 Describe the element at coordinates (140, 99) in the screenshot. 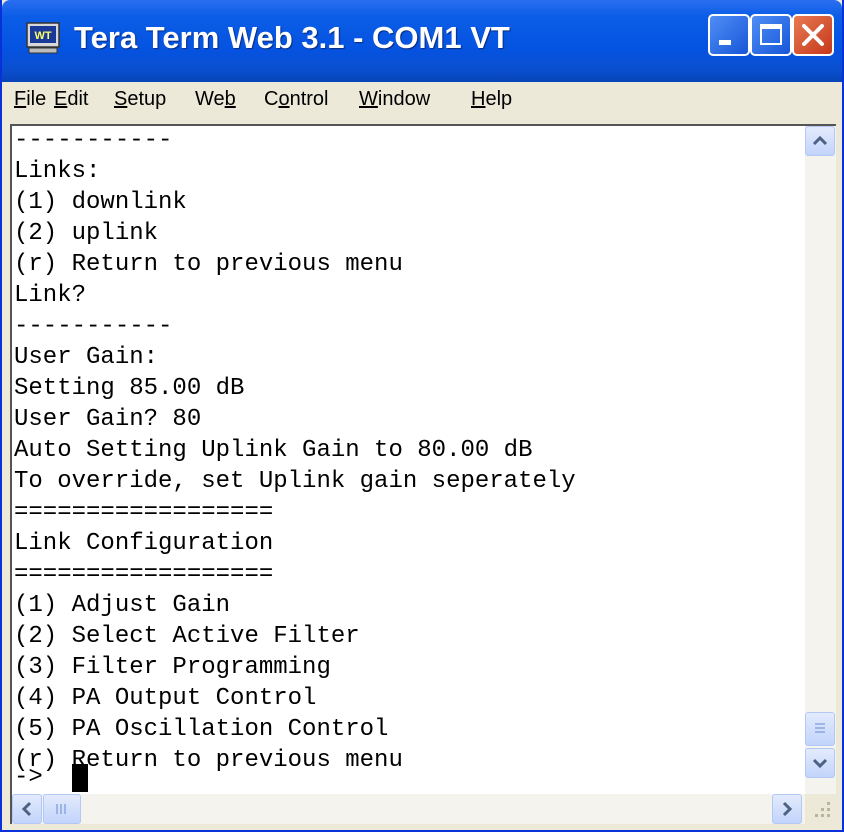

I see `menu-setup: Setup` at that location.